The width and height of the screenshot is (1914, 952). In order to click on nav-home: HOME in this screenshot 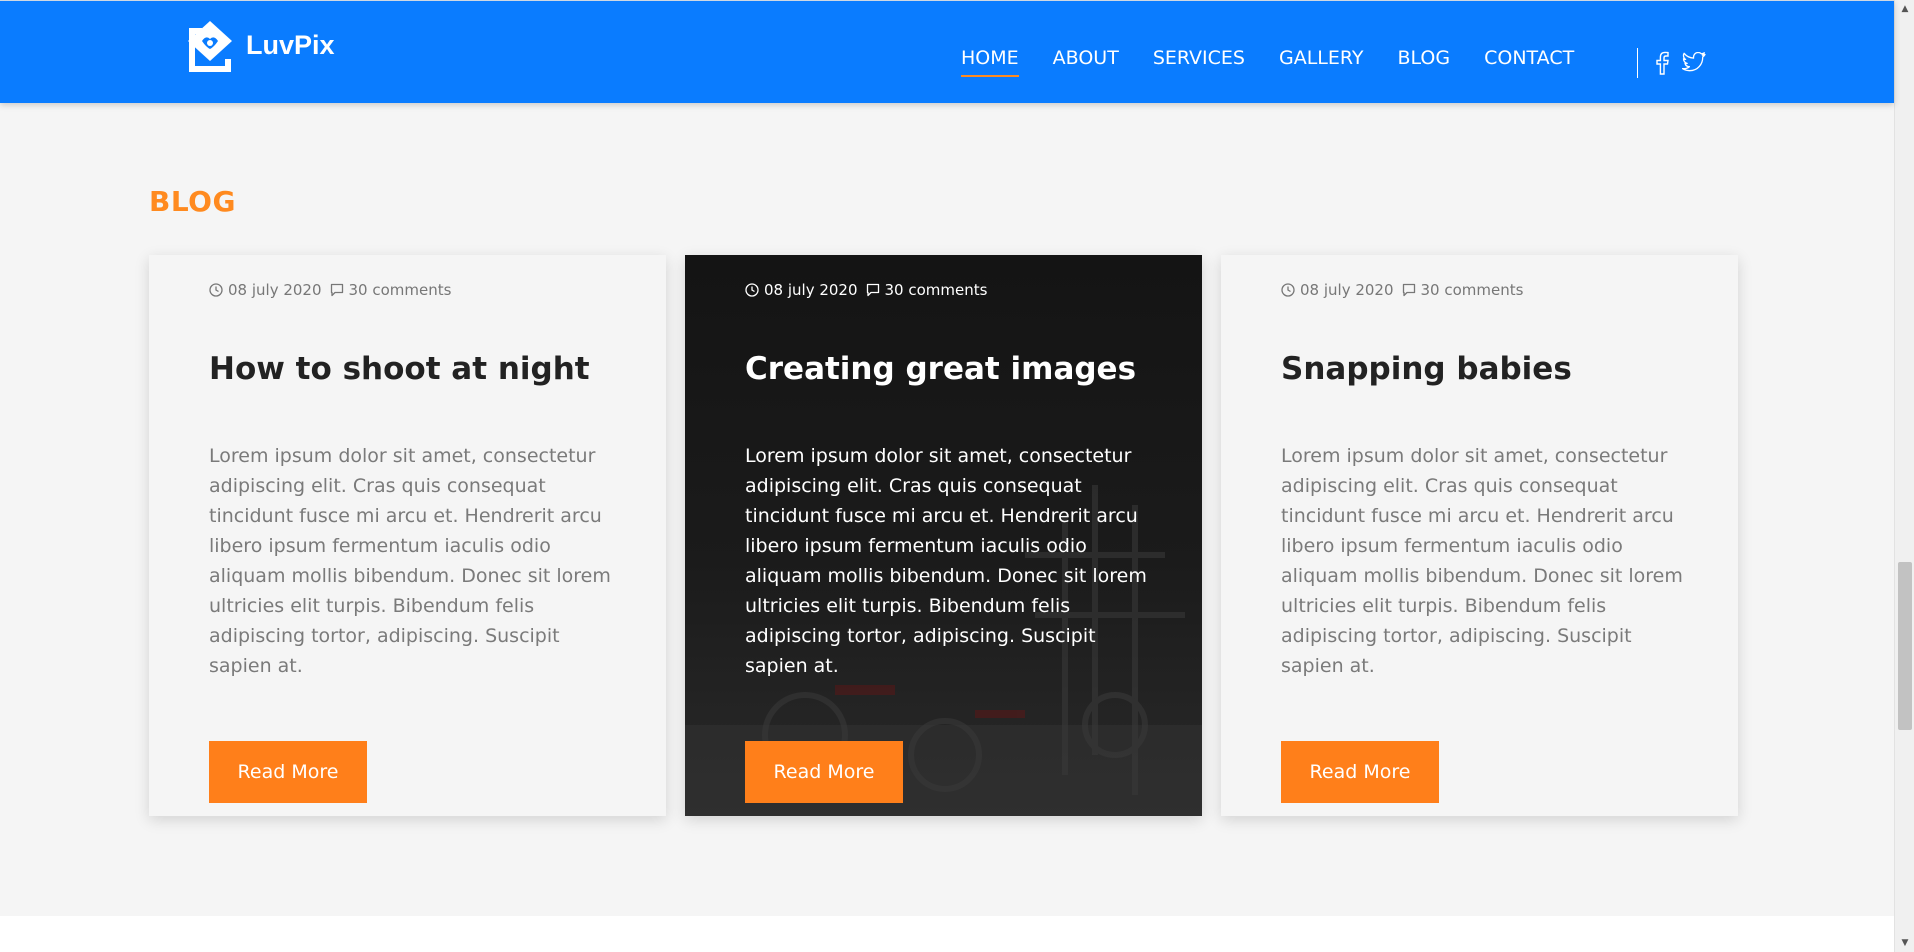, I will do `click(990, 62)`.